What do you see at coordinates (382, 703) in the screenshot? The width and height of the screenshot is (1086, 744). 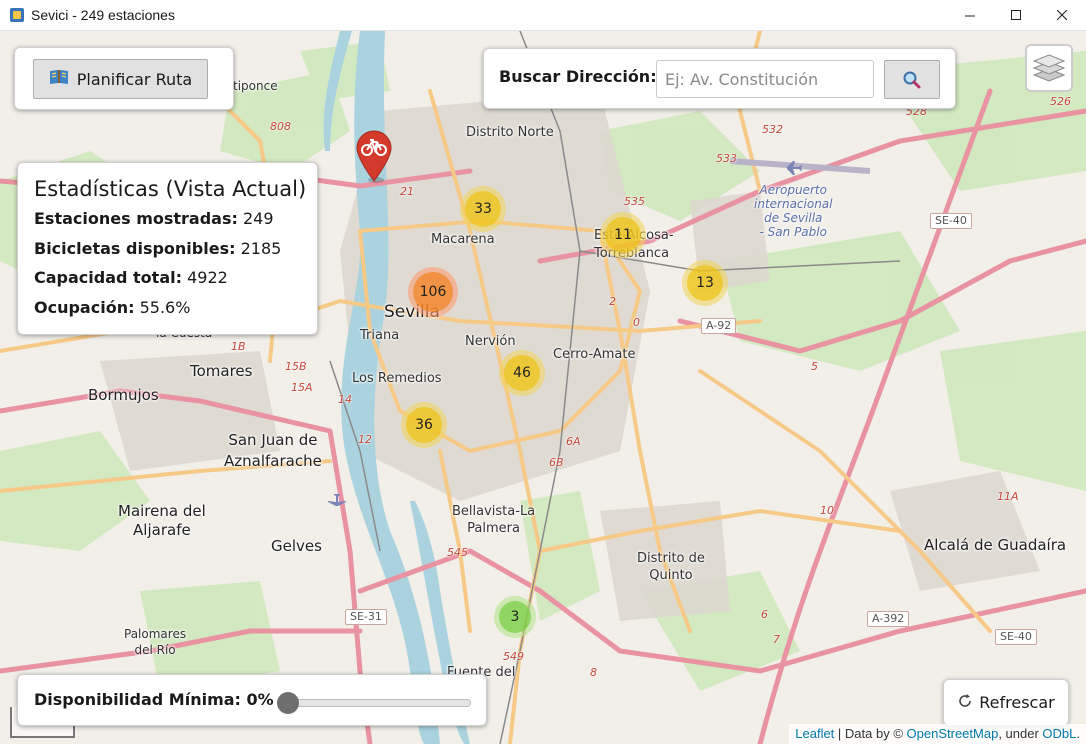 I see `availability-slider-track` at bounding box center [382, 703].